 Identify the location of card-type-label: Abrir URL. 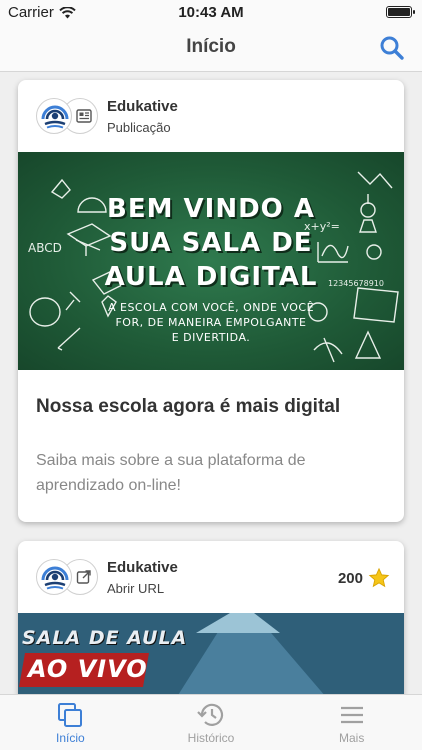
(136, 588).